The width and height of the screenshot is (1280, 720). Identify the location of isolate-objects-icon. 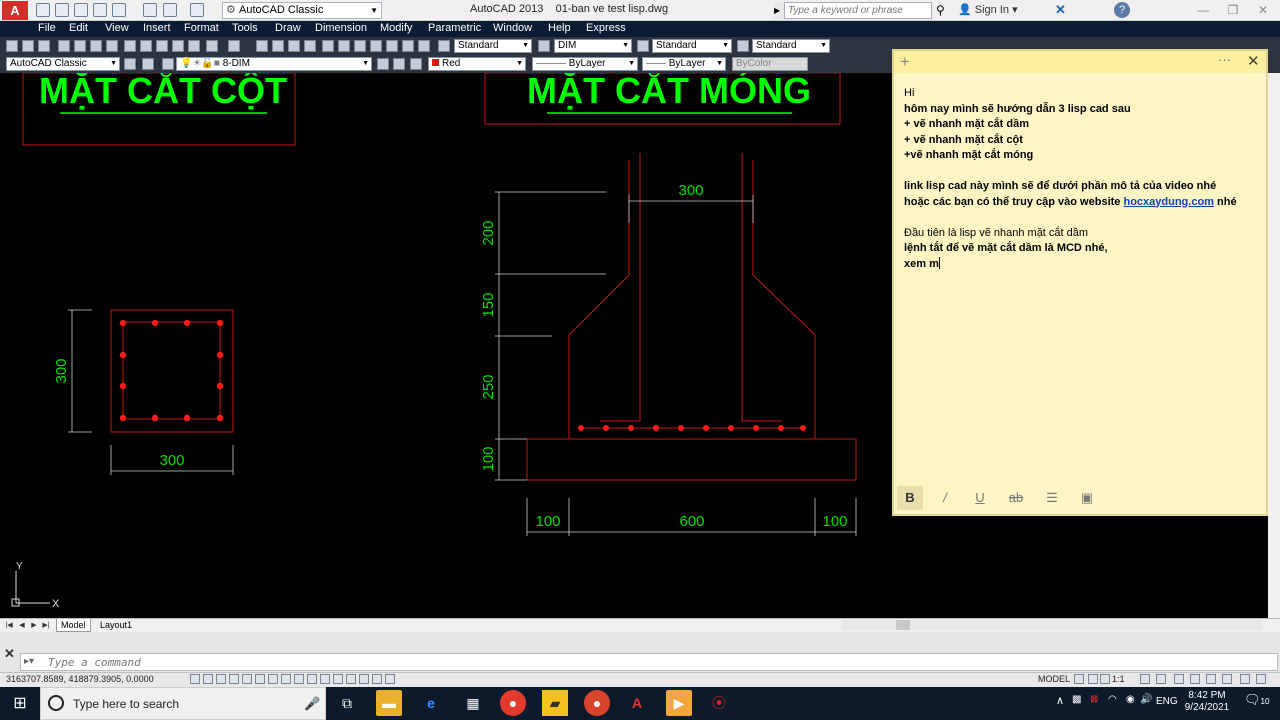
(1227, 679).